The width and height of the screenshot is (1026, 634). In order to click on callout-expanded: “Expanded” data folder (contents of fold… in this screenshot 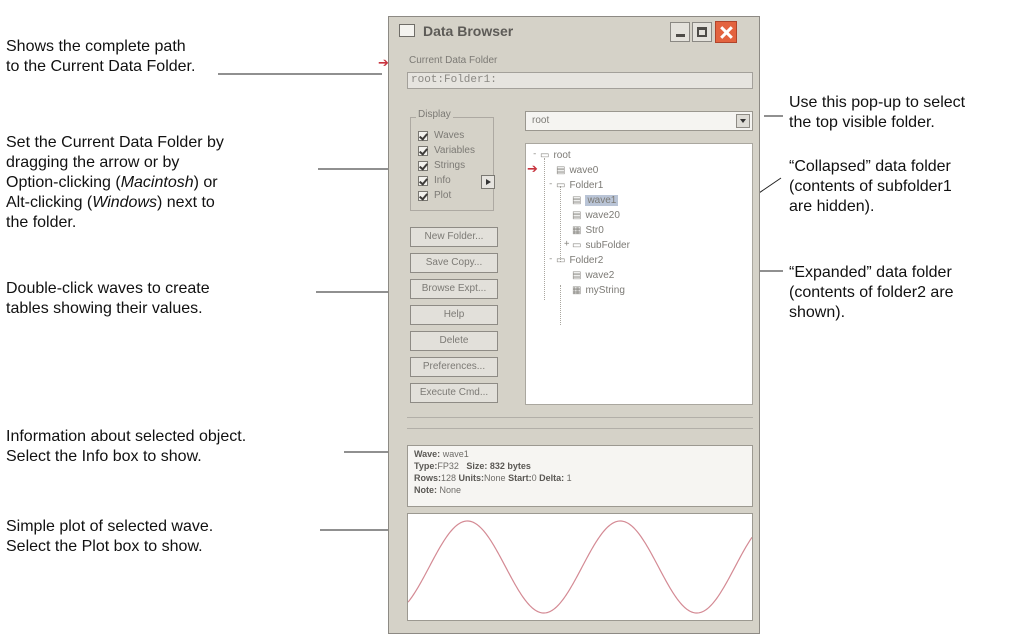, I will do `click(871, 292)`.